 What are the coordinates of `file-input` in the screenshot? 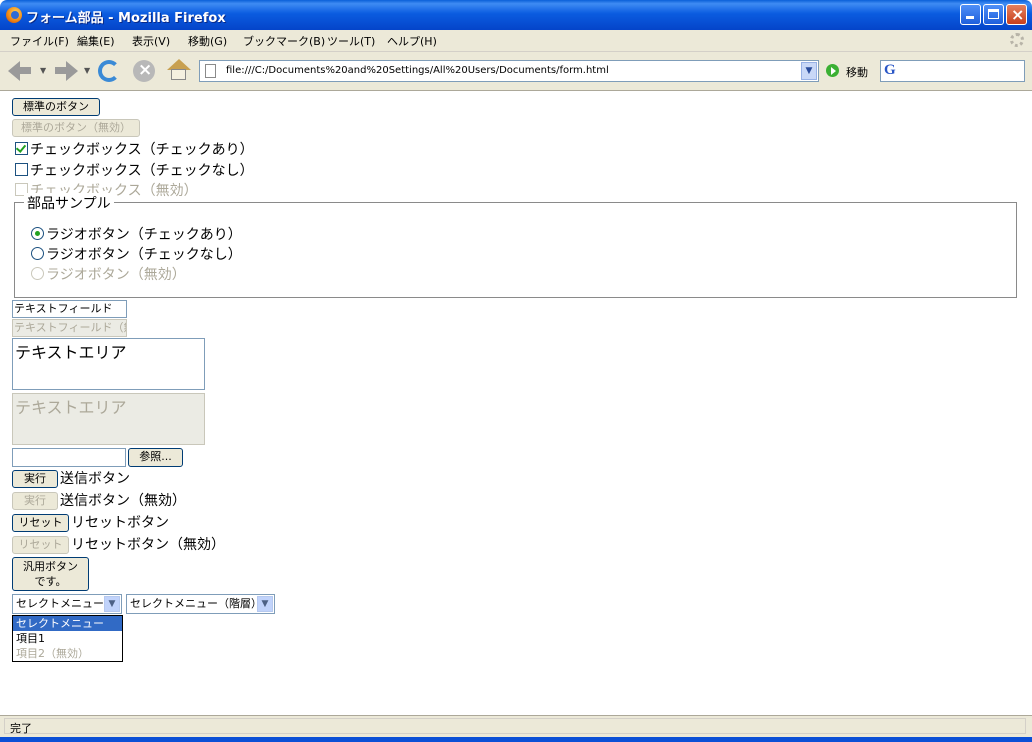 It's located at (69, 457).